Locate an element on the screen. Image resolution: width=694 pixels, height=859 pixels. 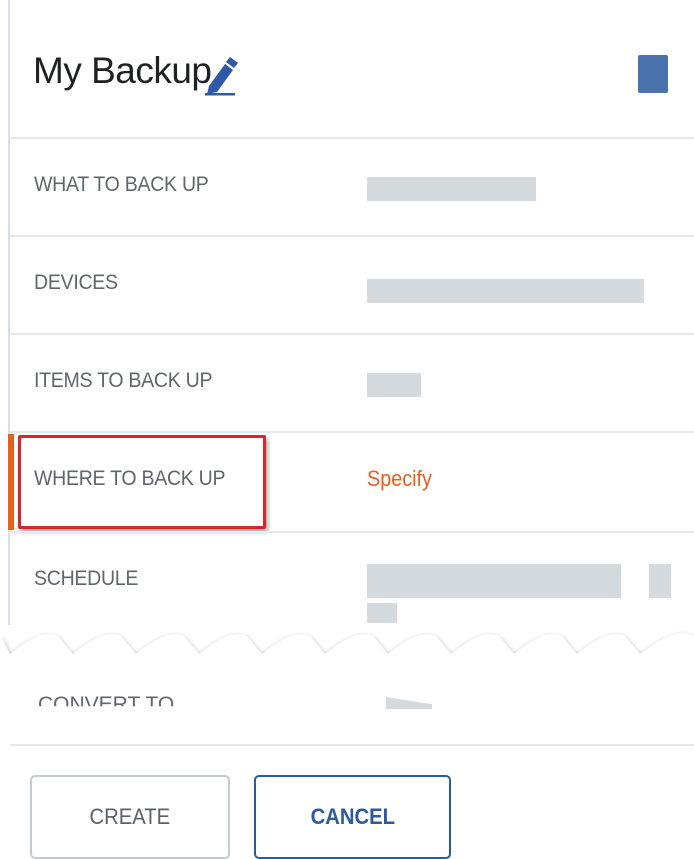
row-label: ITEMS TO BACK UP is located at coordinates (123, 380).